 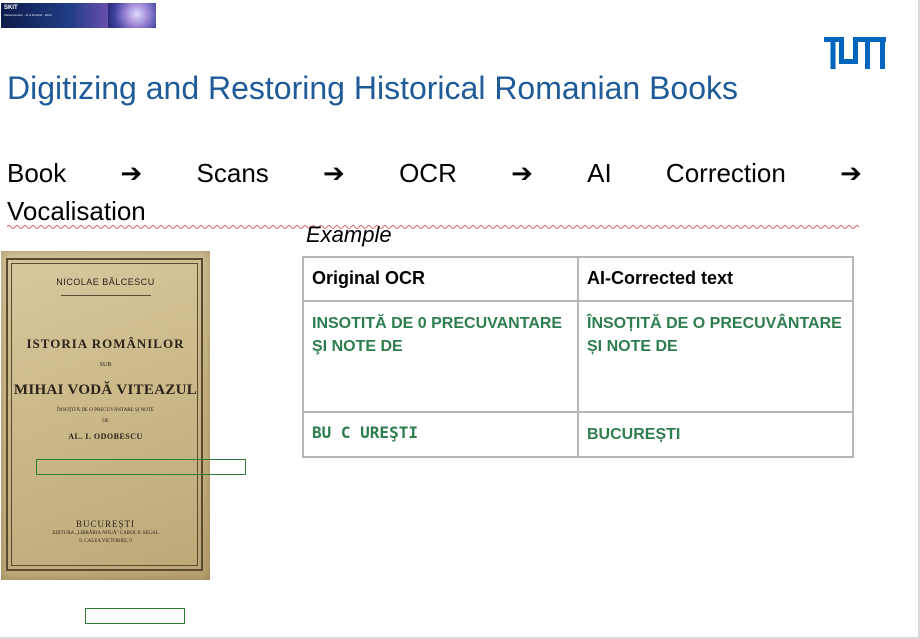 I want to click on table-row: BU C UREŞTI BUCUREȘTI, so click(x=578, y=434).